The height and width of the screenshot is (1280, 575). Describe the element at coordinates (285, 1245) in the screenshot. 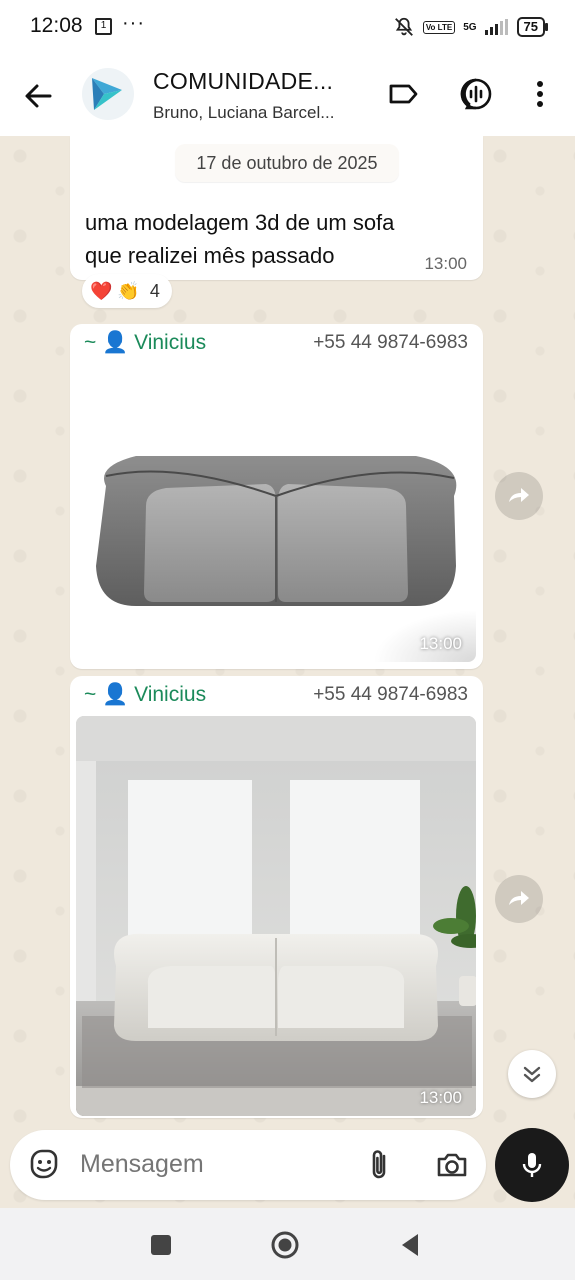

I see `nav-home-icon` at that location.